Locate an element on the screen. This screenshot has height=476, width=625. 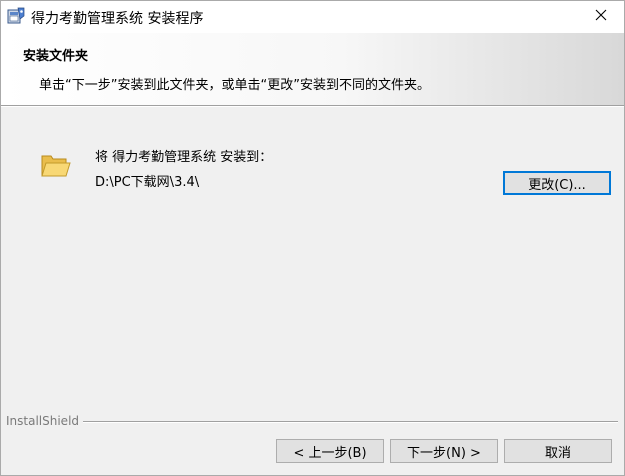
cancel-button: 取消 is located at coordinates (558, 451).